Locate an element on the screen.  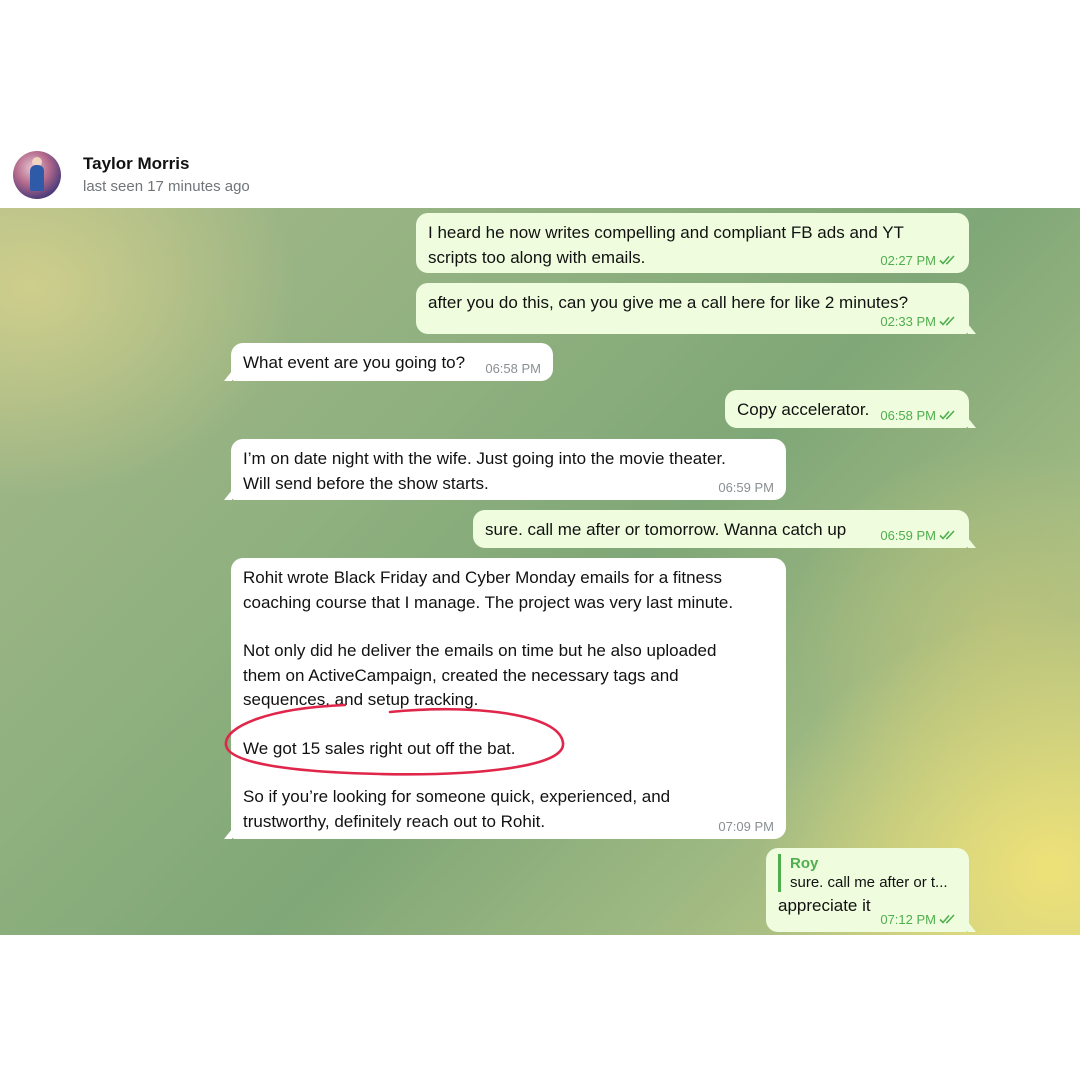
message-time: 07:12 PM is located at coordinates (908, 919).